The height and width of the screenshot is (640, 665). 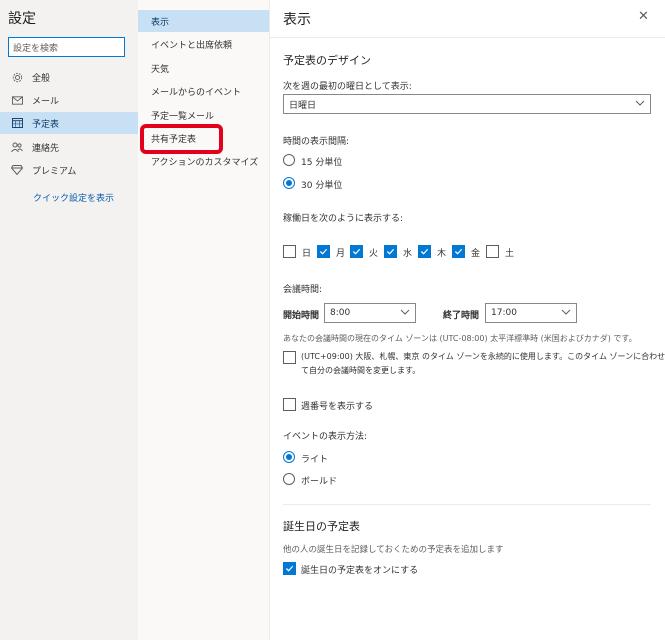 I want to click on nav-item-label: 予定表, so click(x=46, y=124).